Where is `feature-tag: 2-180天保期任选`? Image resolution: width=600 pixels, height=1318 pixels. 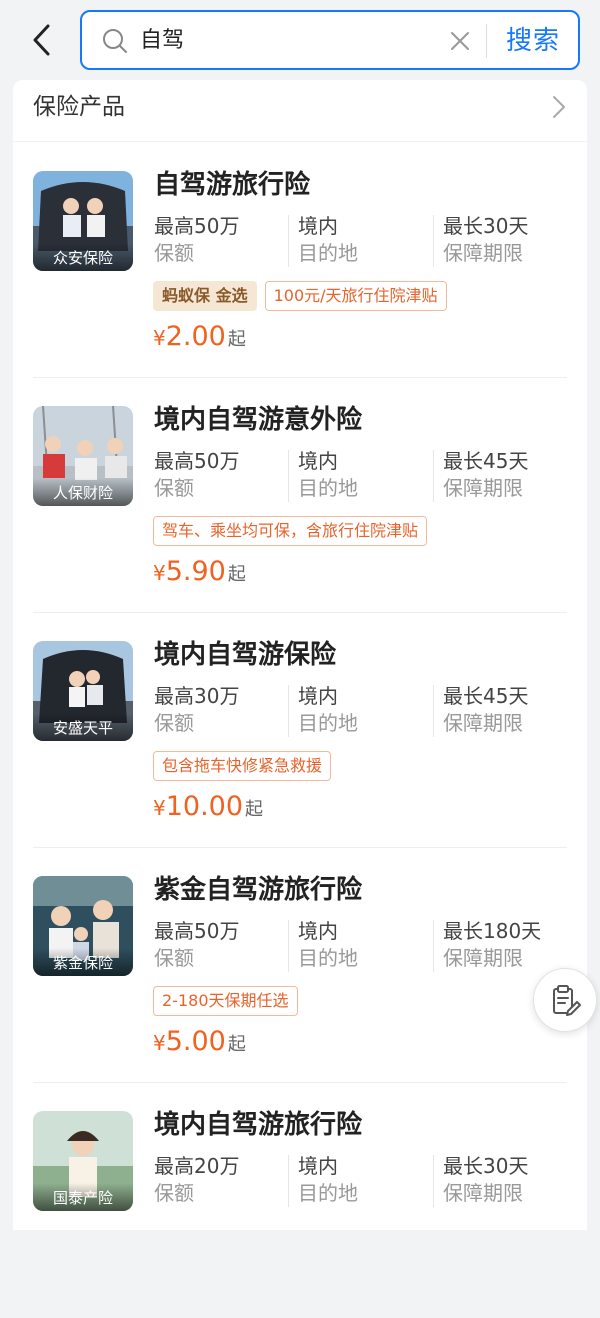
feature-tag: 2-180天保期任选 is located at coordinates (225, 1001).